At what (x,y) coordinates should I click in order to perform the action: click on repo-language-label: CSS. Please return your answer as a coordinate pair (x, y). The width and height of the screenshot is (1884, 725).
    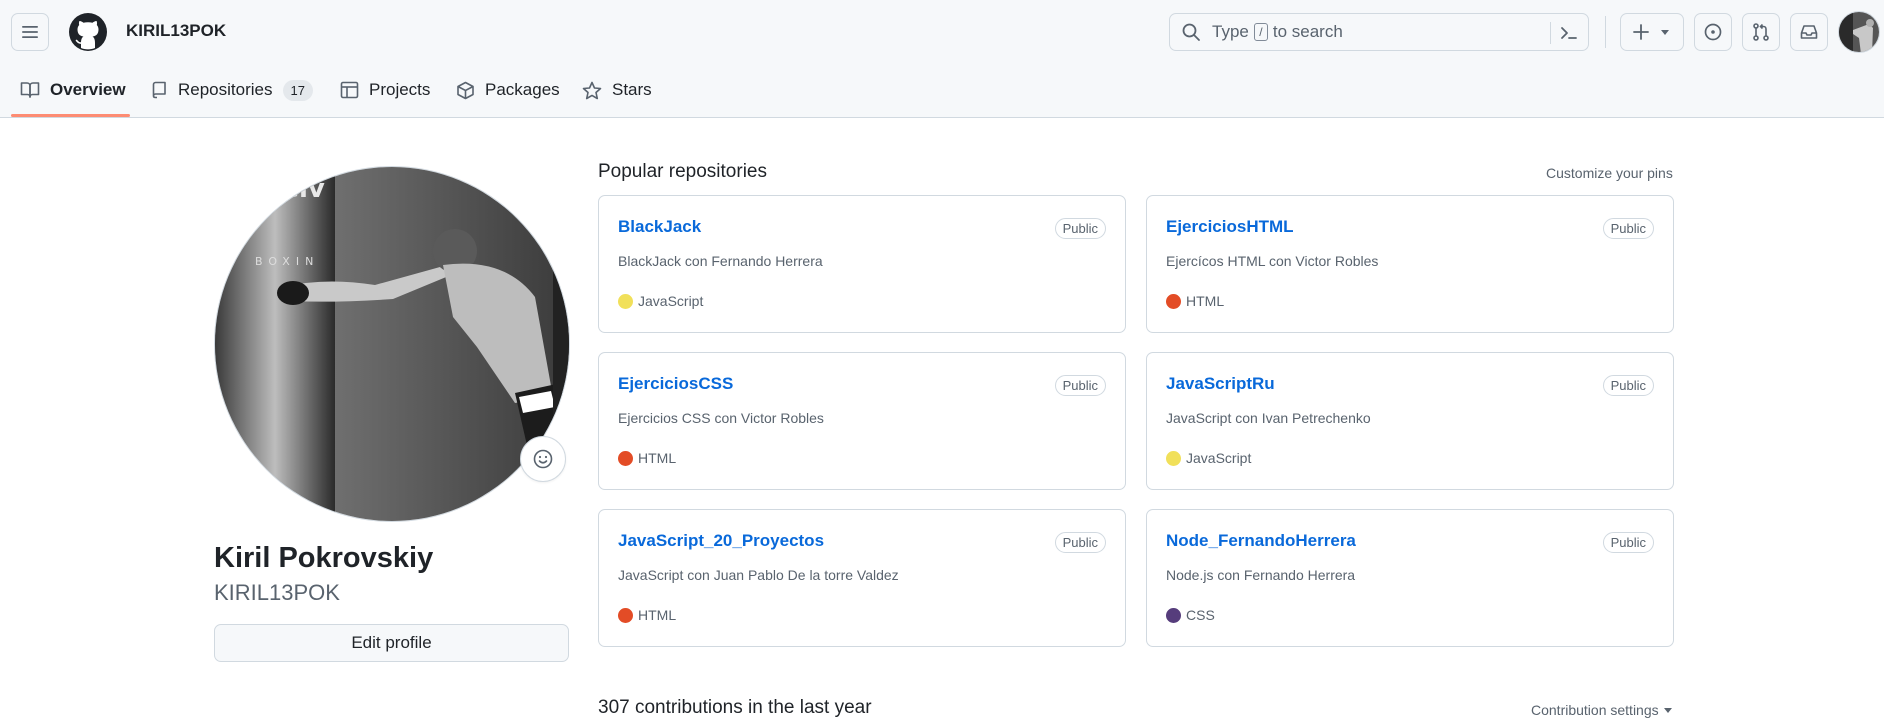
    Looking at the image, I should click on (1200, 615).